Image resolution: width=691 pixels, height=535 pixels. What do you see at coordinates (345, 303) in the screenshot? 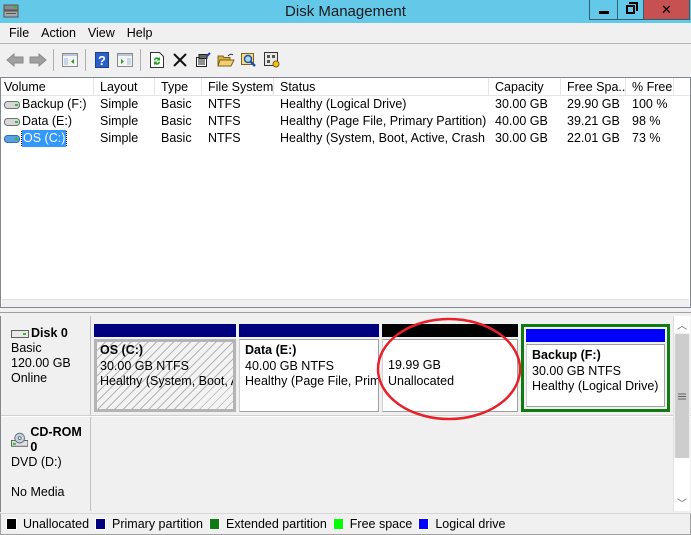
I see `horizontal-scrollbar` at bounding box center [345, 303].